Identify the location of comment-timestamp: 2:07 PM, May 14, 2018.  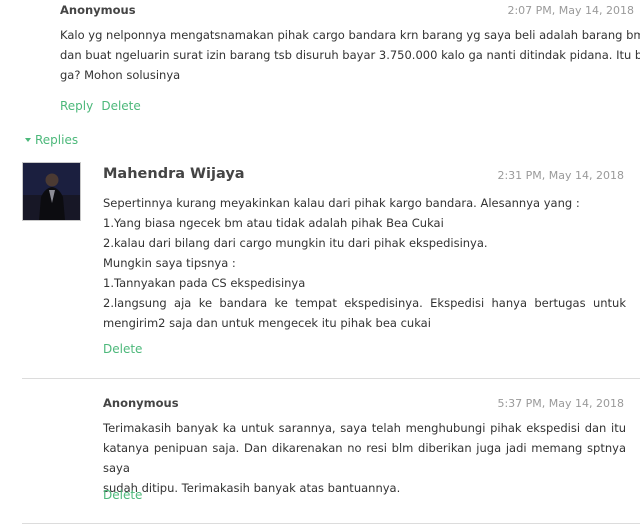
(570, 10).